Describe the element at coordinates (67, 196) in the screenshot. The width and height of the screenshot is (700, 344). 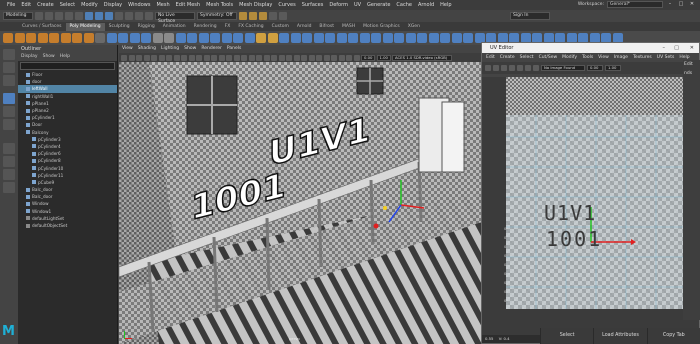
I see `outliner-item: Balc_door` at that location.